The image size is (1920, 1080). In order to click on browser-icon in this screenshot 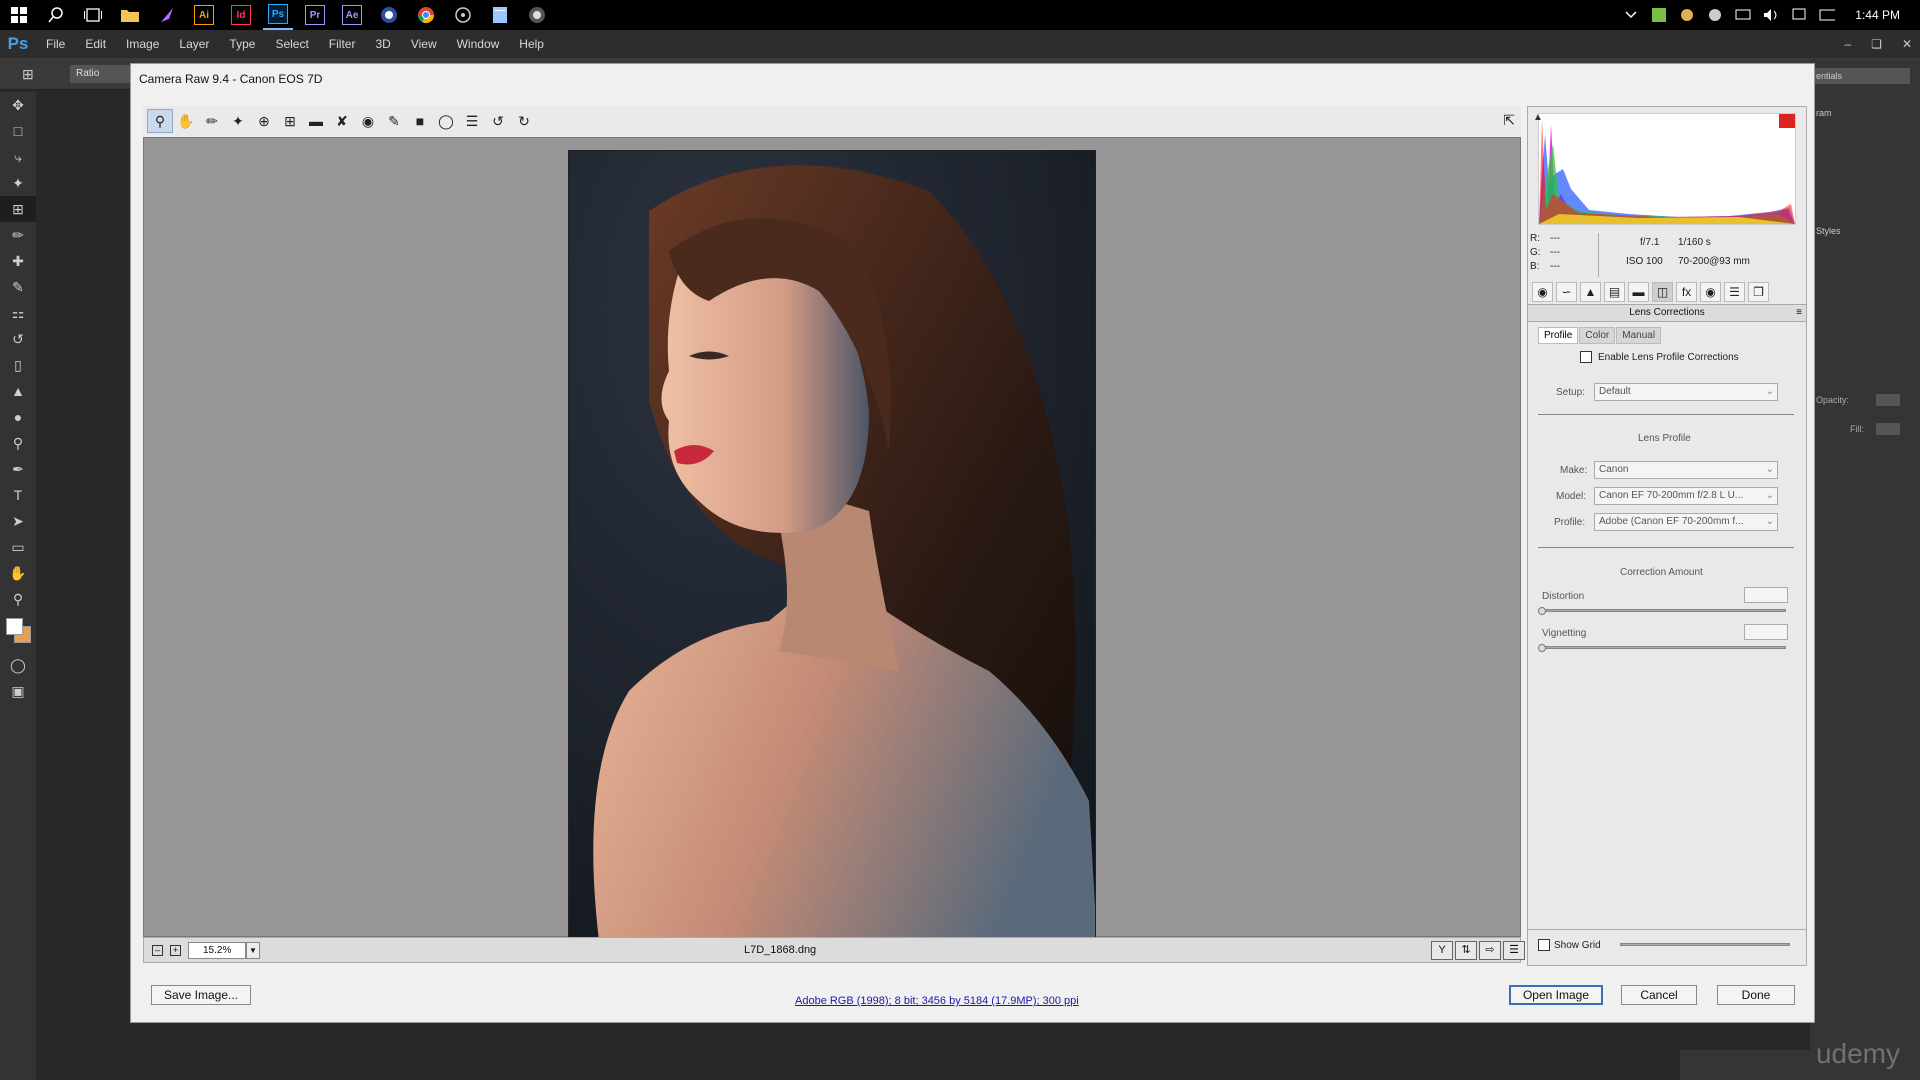, I will do `click(389, 15)`.